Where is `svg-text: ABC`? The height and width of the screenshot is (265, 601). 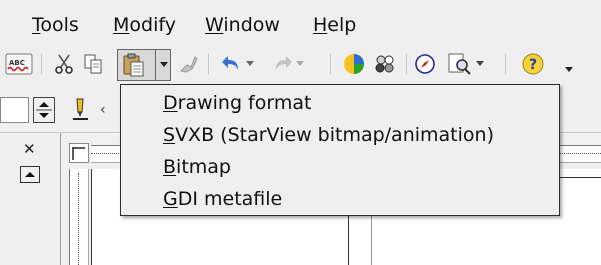
svg-text: ABC is located at coordinates (17, 63).